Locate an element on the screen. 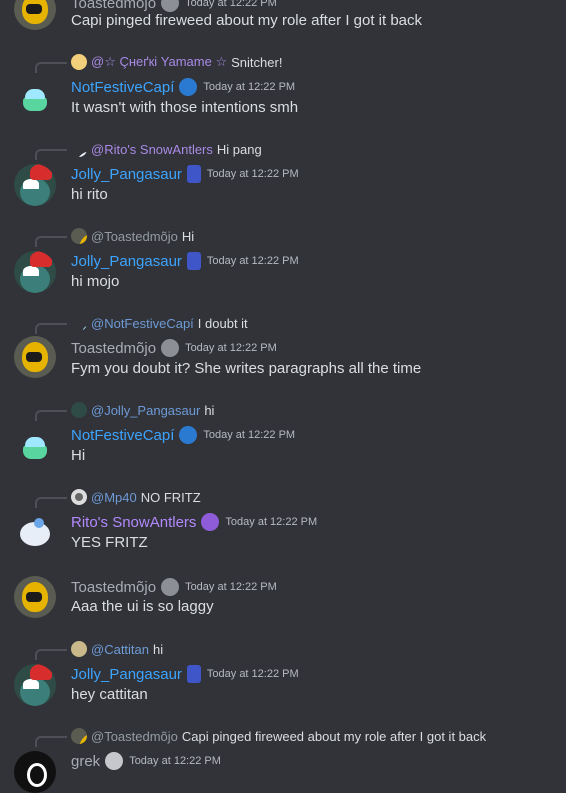  reply-text: Hi is located at coordinates (188, 236).